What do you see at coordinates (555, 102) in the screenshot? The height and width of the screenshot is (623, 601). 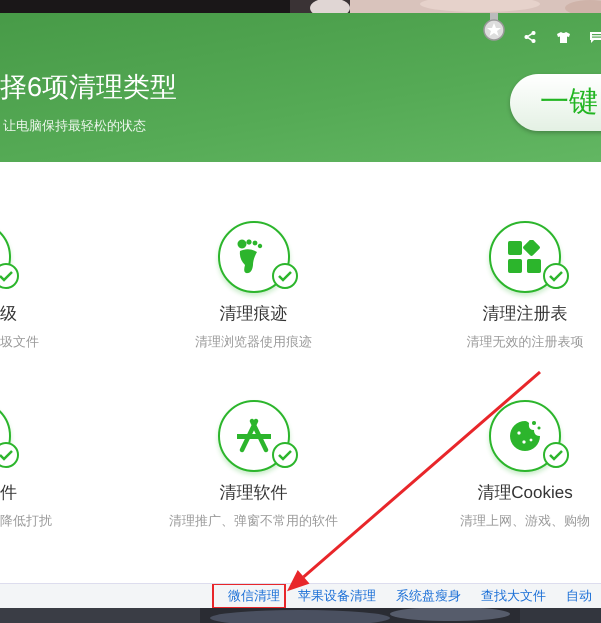 I see `scan-button: 一键` at bounding box center [555, 102].